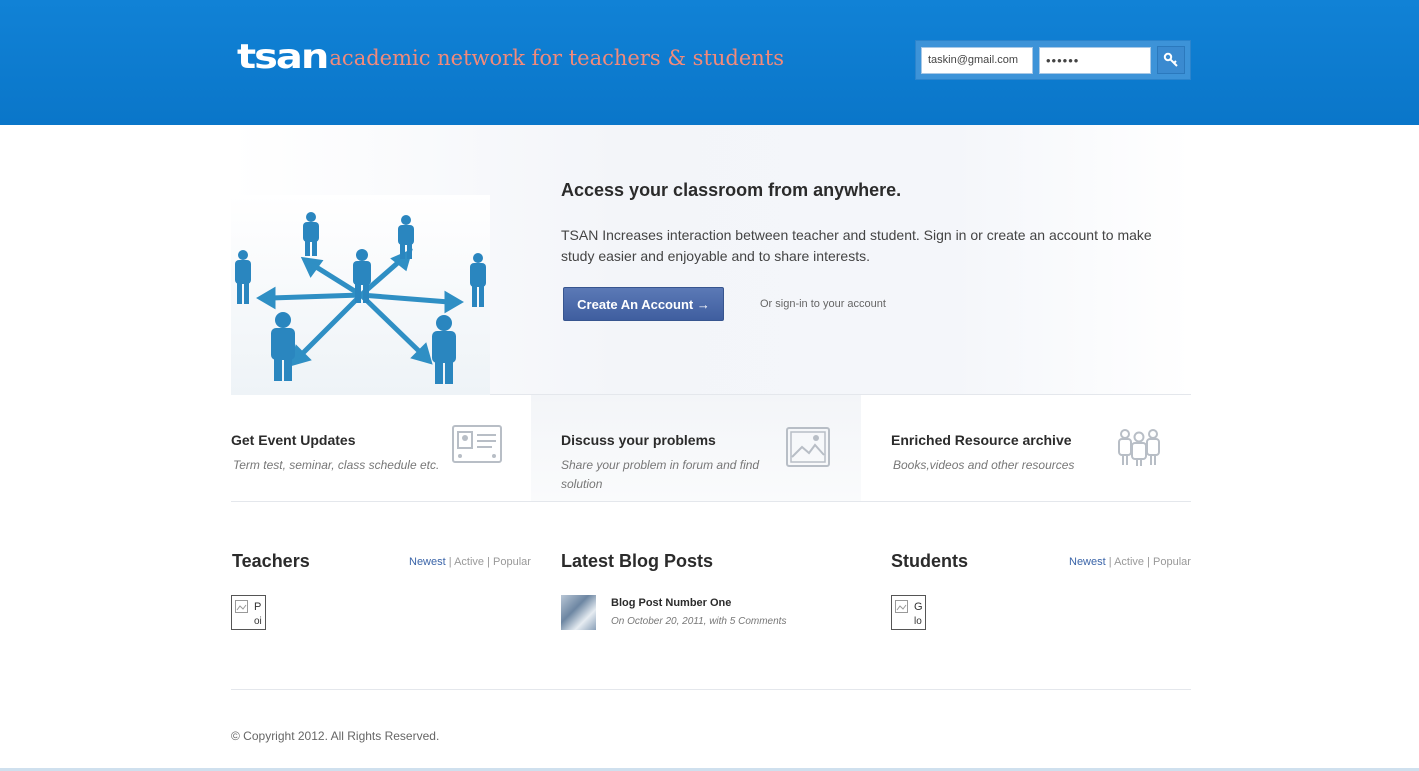  I want to click on feature-title: Get Event Updates, so click(293, 440).